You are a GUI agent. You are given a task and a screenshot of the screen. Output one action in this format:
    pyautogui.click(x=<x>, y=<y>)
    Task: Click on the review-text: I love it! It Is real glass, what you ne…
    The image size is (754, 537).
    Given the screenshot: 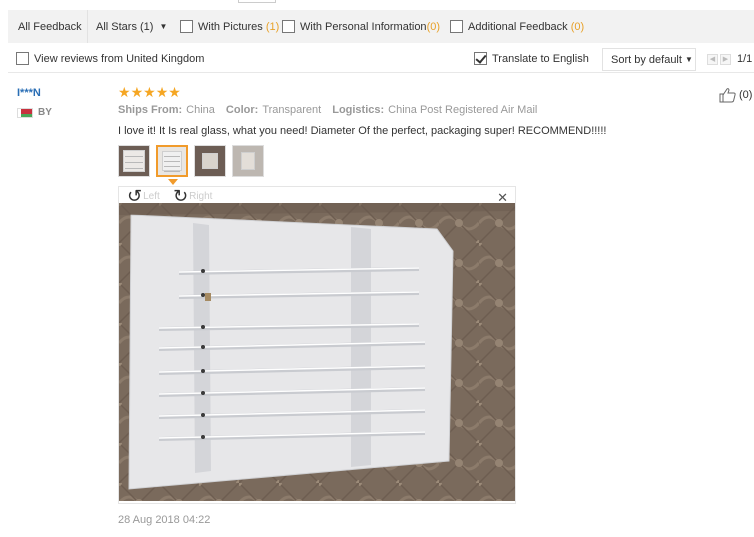 What is the action you would take?
    pyautogui.click(x=362, y=131)
    